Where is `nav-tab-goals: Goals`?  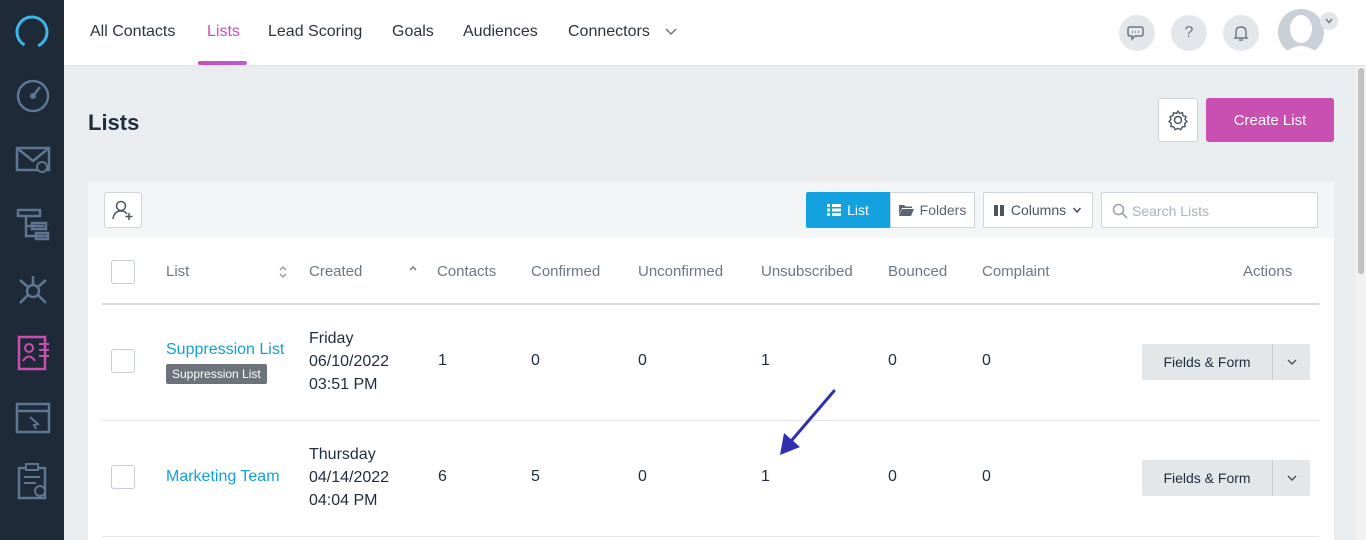 nav-tab-goals: Goals is located at coordinates (413, 32).